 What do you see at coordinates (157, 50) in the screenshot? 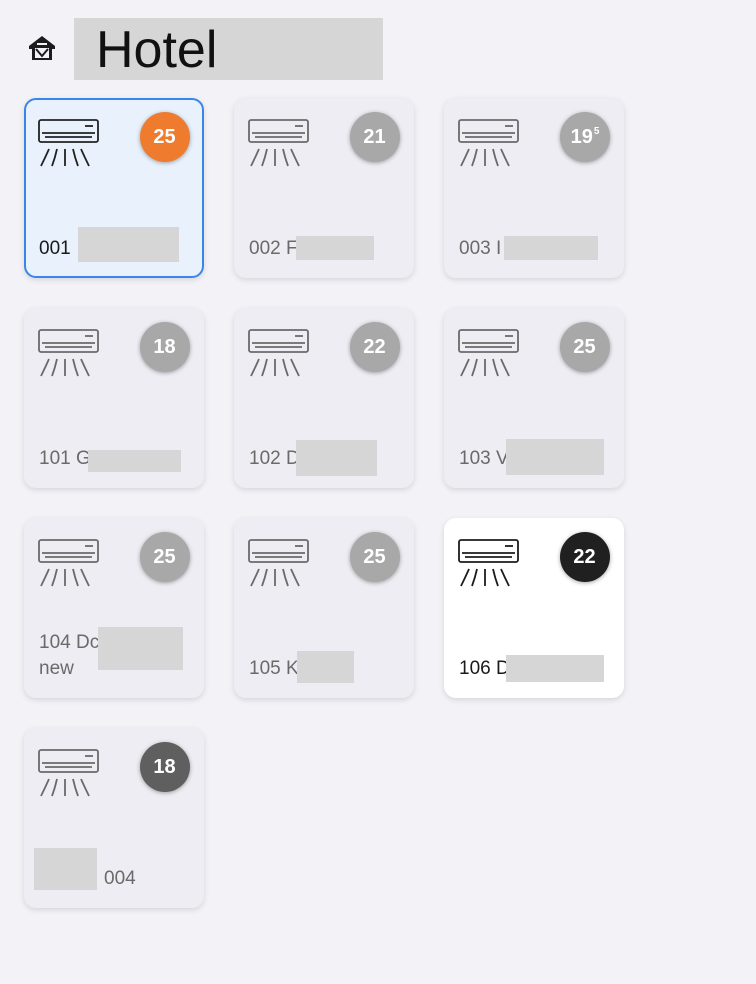
I see `page-title: Hotel` at bounding box center [157, 50].